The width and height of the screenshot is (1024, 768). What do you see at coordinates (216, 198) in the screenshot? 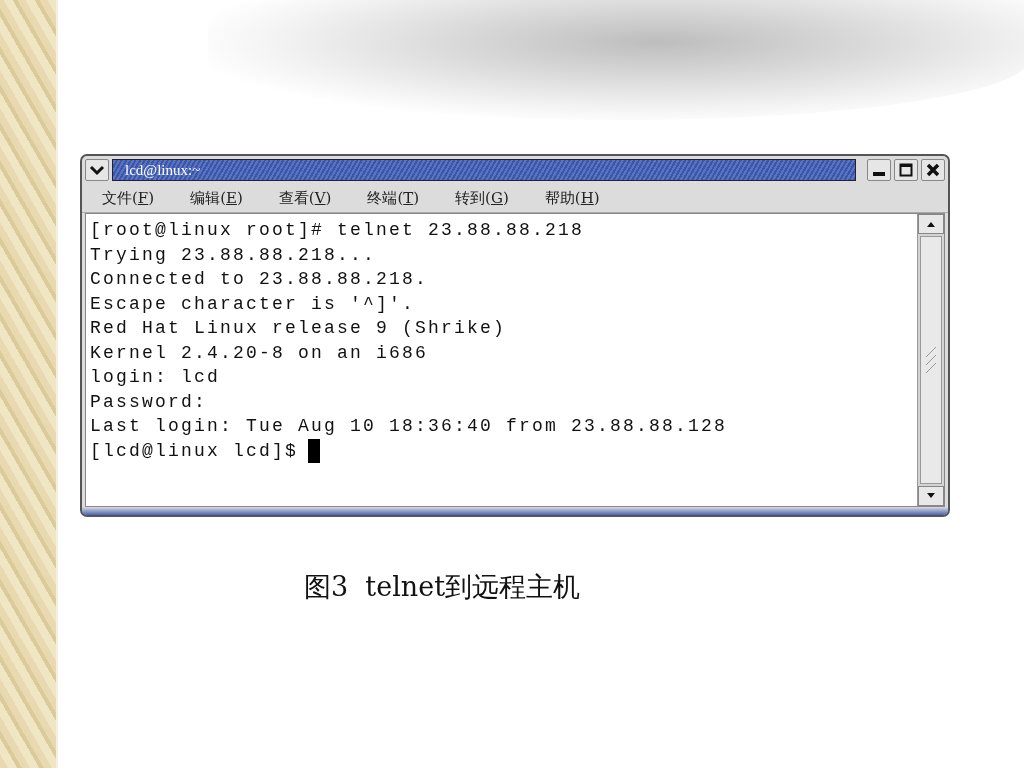
I see `menu-item: 编辑(E)` at bounding box center [216, 198].